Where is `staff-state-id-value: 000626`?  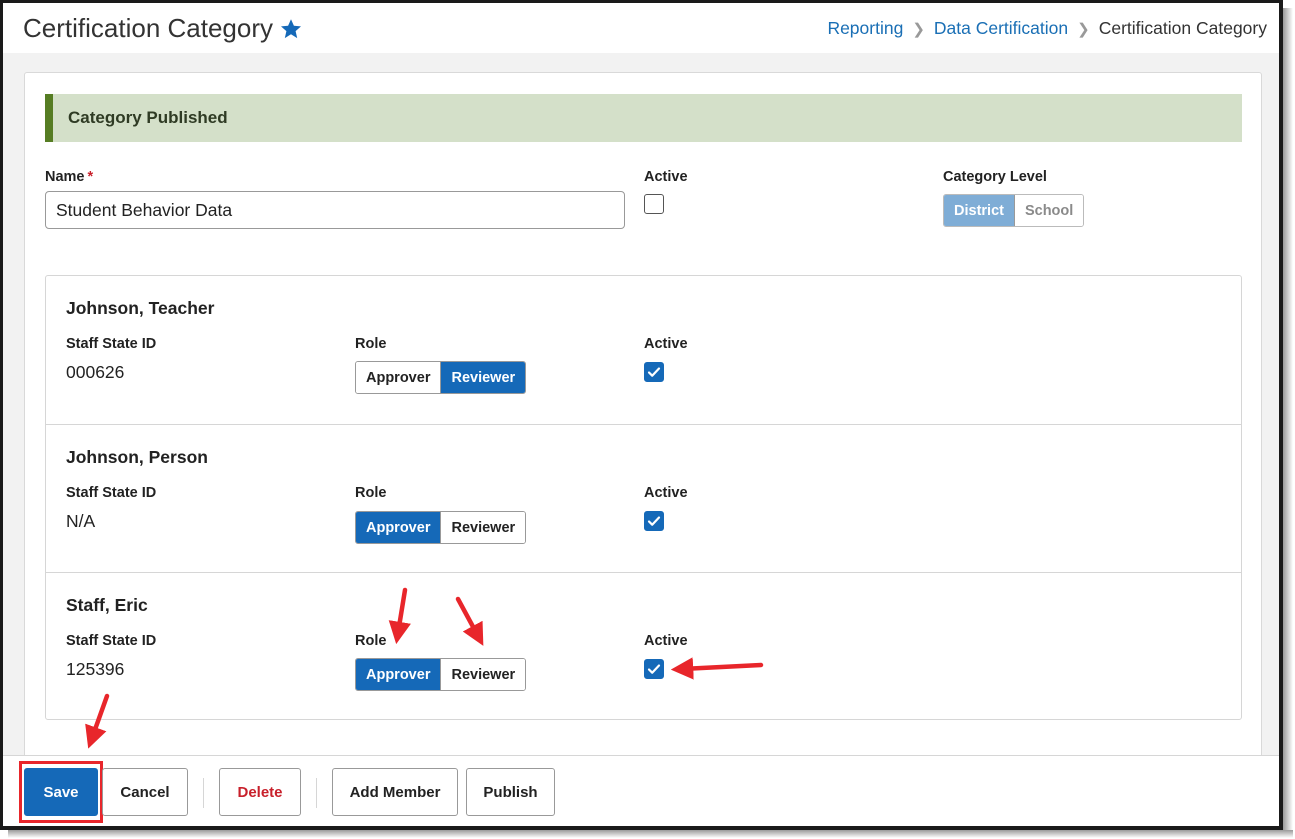
staff-state-id-value: 000626 is located at coordinates (95, 372).